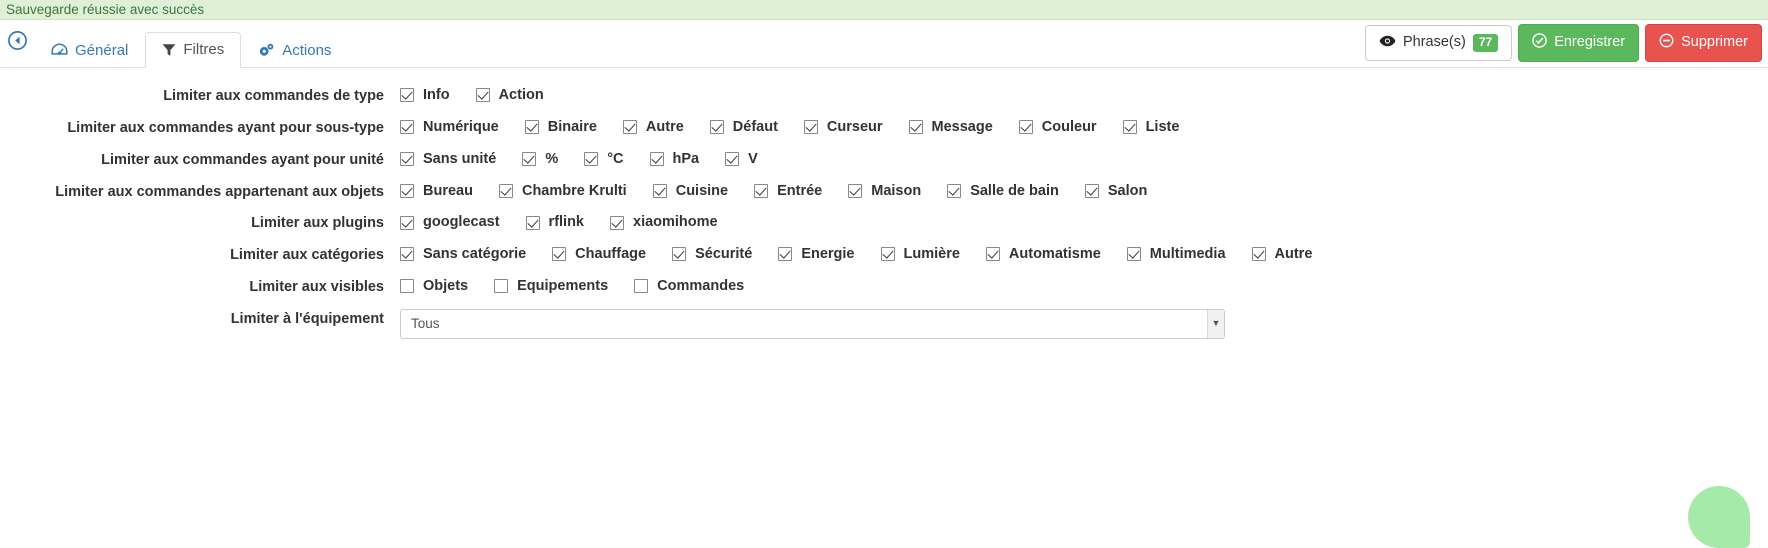 The width and height of the screenshot is (1768, 548). I want to click on checkbox-option: Objets, so click(434, 286).